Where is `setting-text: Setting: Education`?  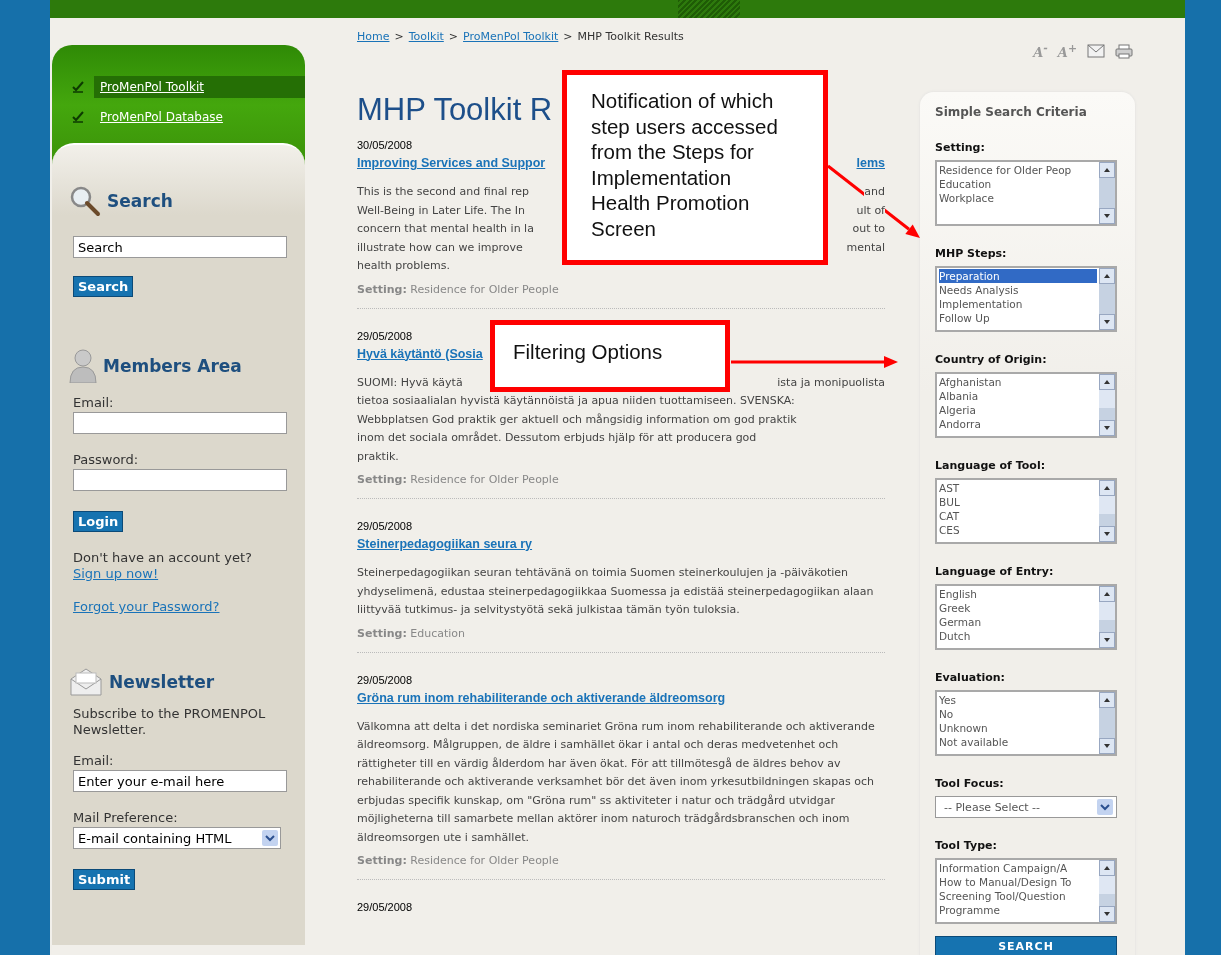
setting-text: Setting: Education is located at coordinates (412, 633).